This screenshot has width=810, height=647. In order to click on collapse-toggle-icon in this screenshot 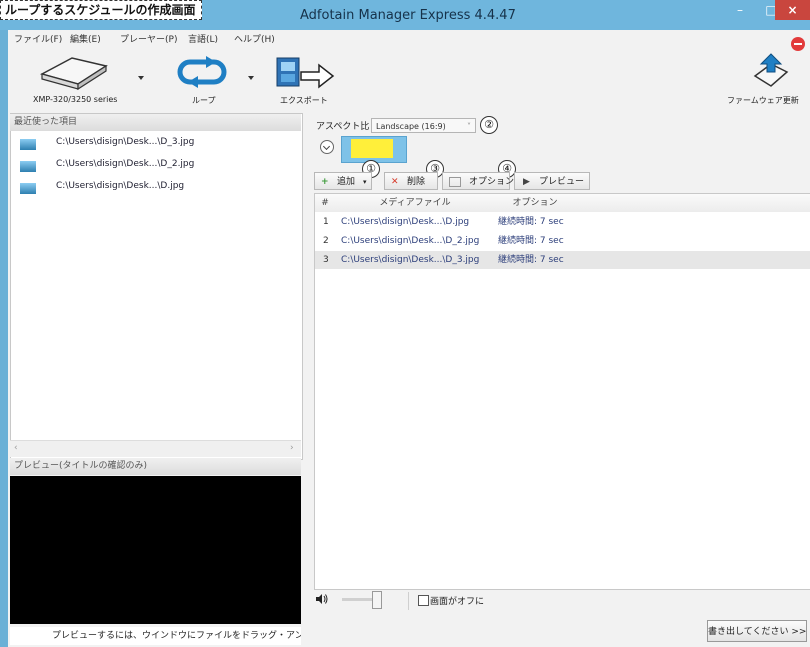, I will do `click(327, 147)`.